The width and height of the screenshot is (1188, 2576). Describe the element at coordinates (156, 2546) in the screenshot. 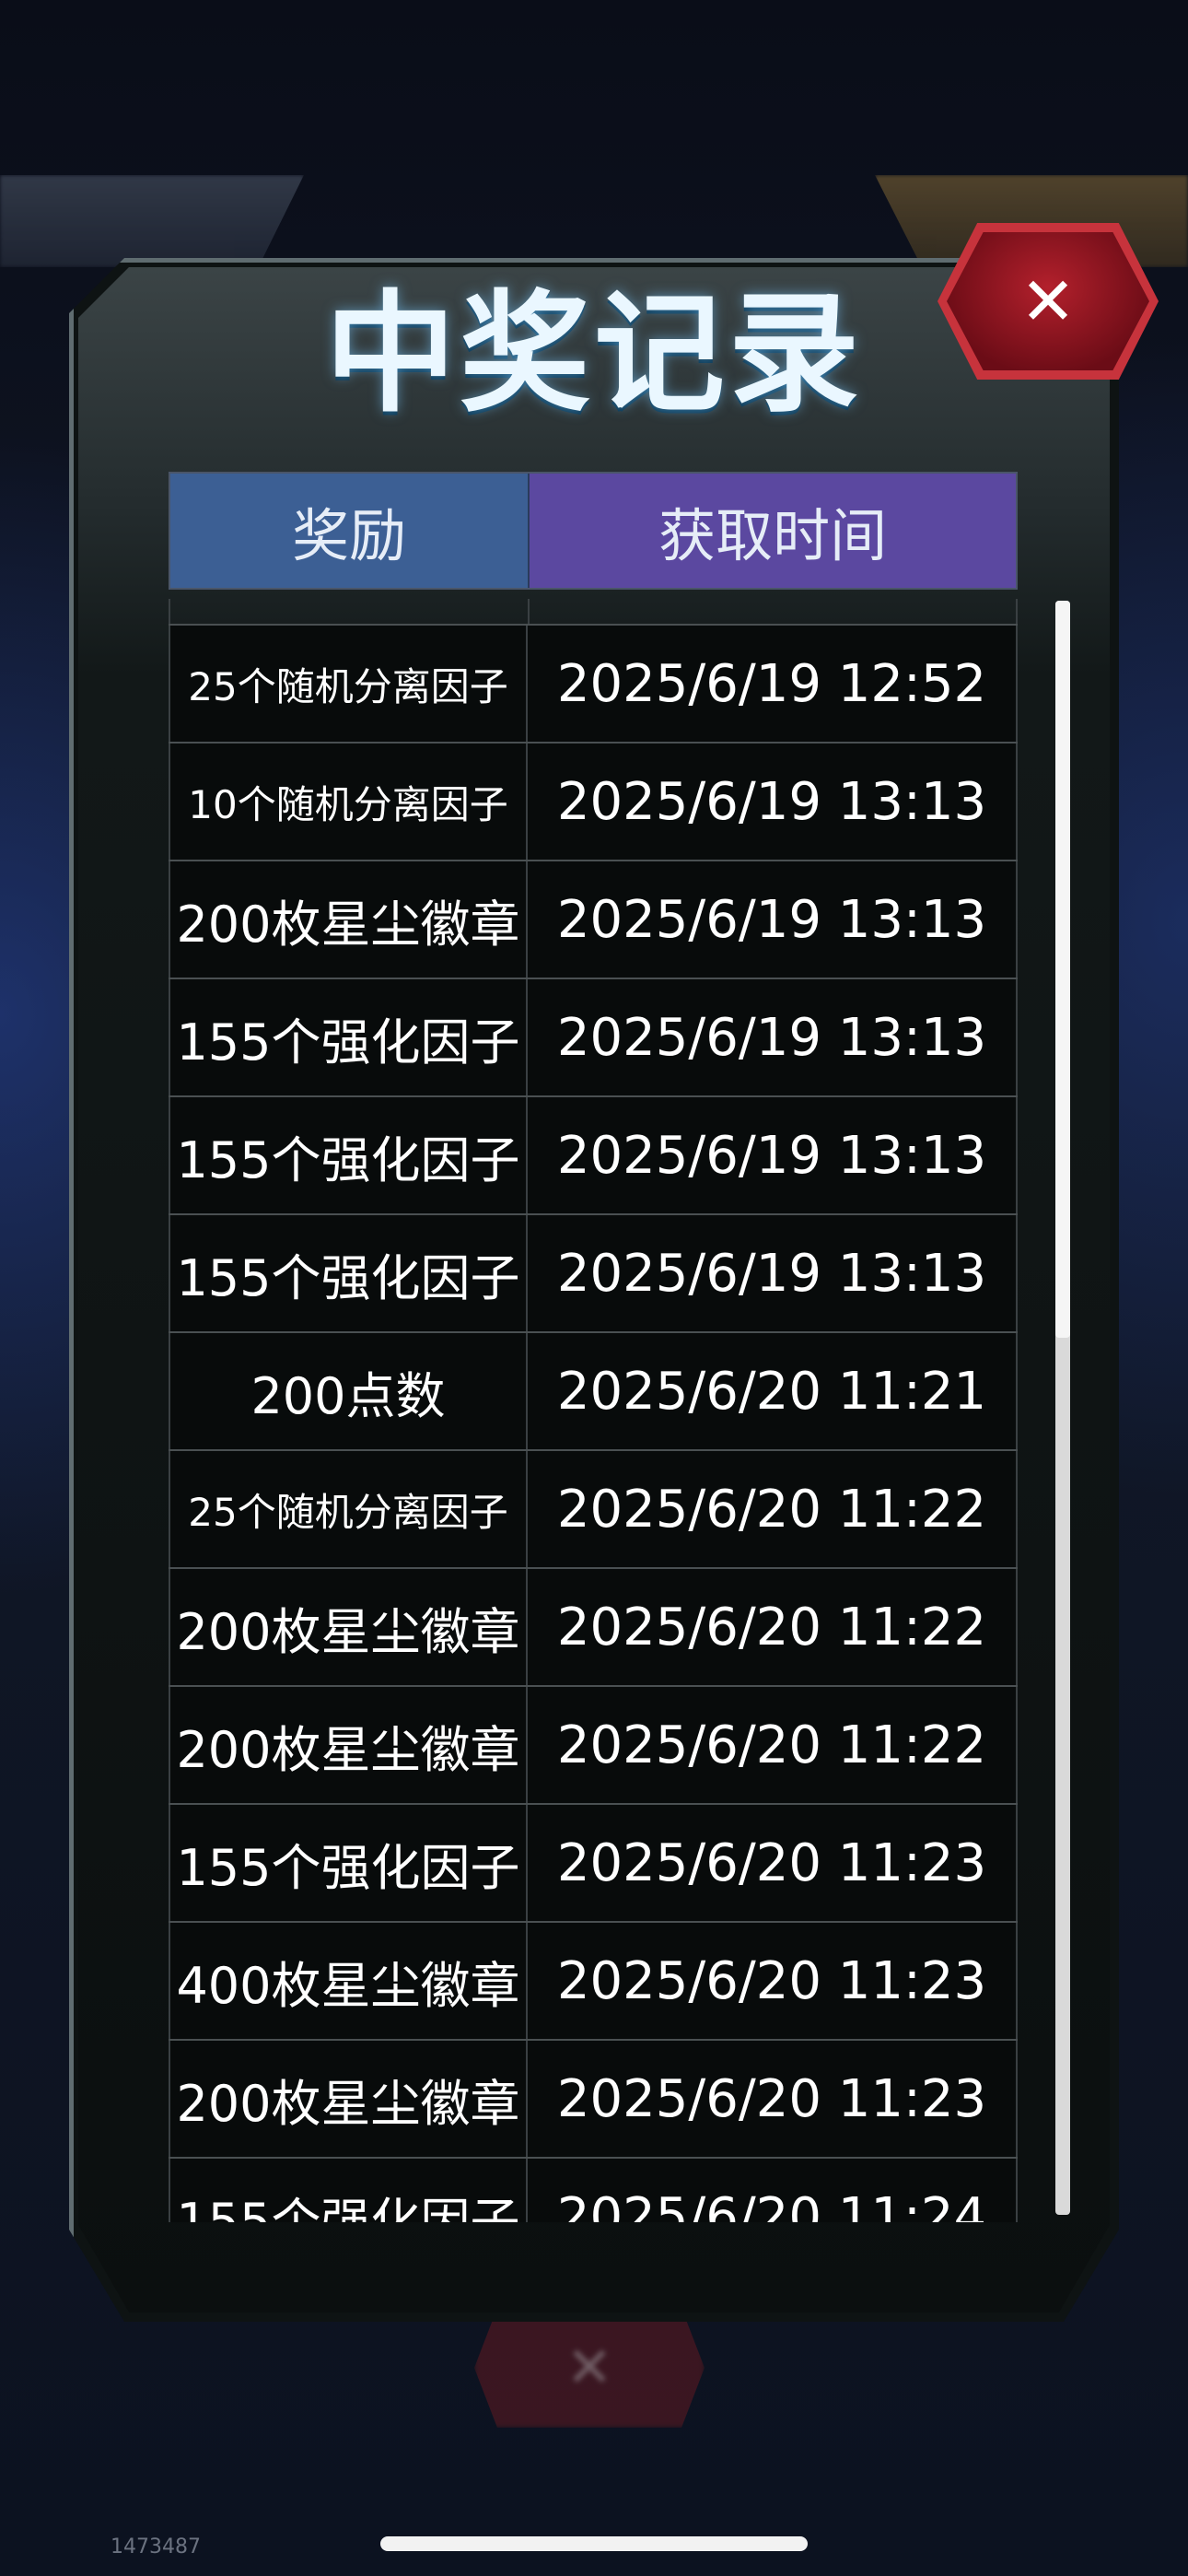

I see `watermark-id: 1473487` at that location.